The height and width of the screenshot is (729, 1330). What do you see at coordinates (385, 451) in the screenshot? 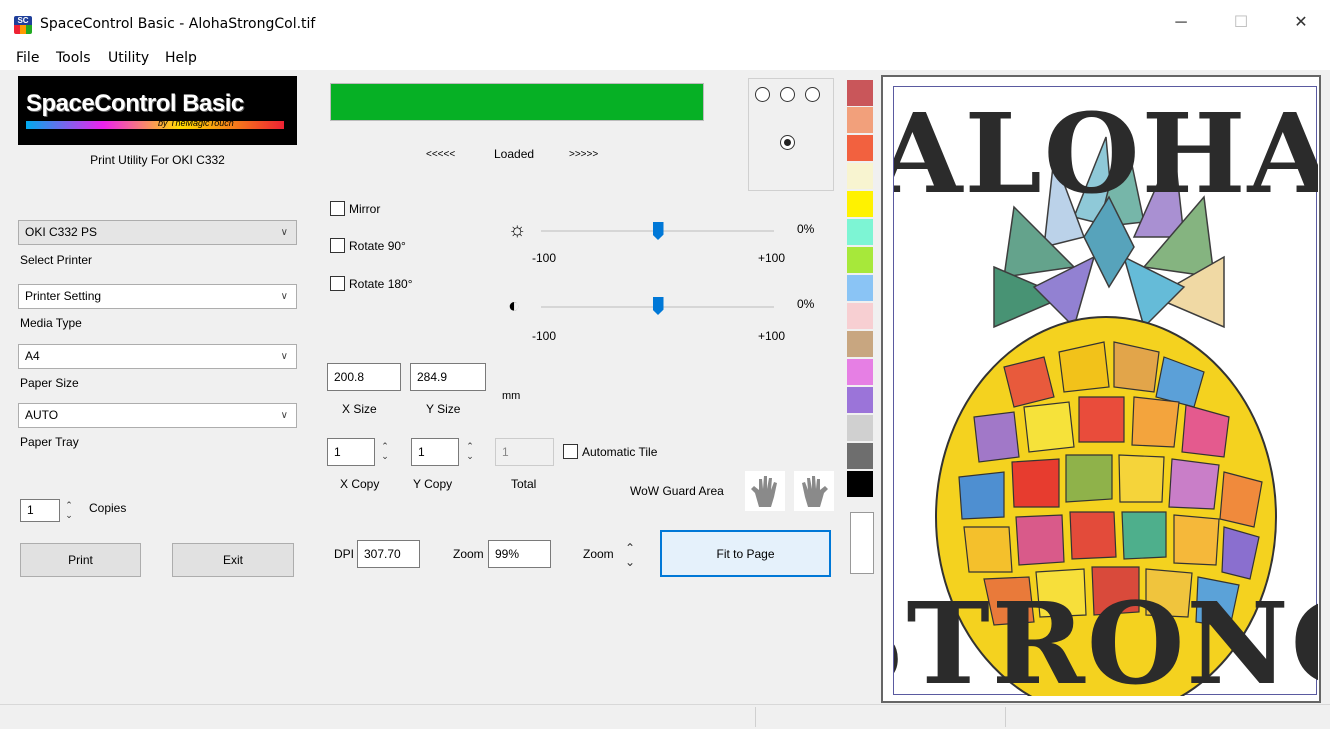
I see `x-copy-spinner: ⌃ ⌄` at bounding box center [385, 451].